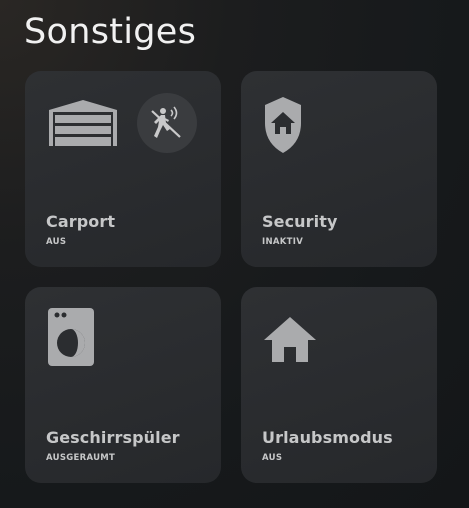 The image size is (469, 508). I want to click on section-title: Sonstiges, so click(110, 32).